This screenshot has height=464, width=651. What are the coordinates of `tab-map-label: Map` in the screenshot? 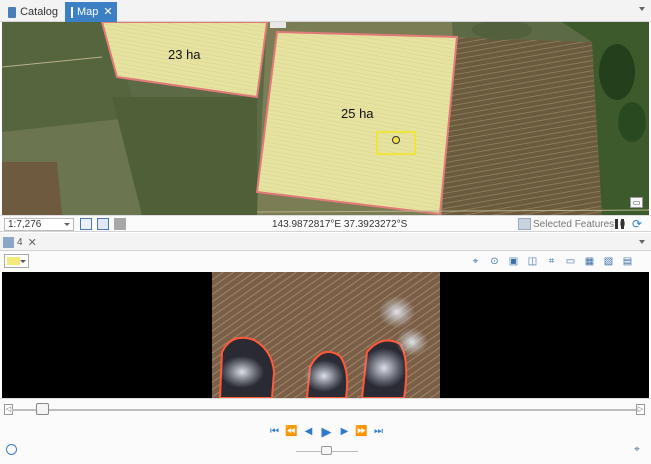 It's located at (88, 12).